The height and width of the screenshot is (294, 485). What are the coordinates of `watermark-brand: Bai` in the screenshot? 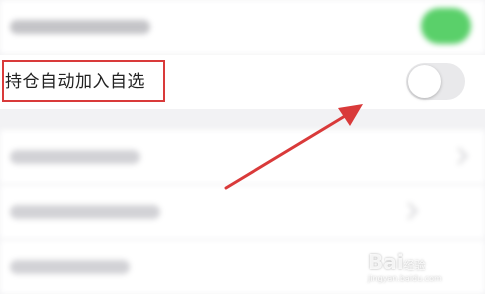 It's located at (386, 262).